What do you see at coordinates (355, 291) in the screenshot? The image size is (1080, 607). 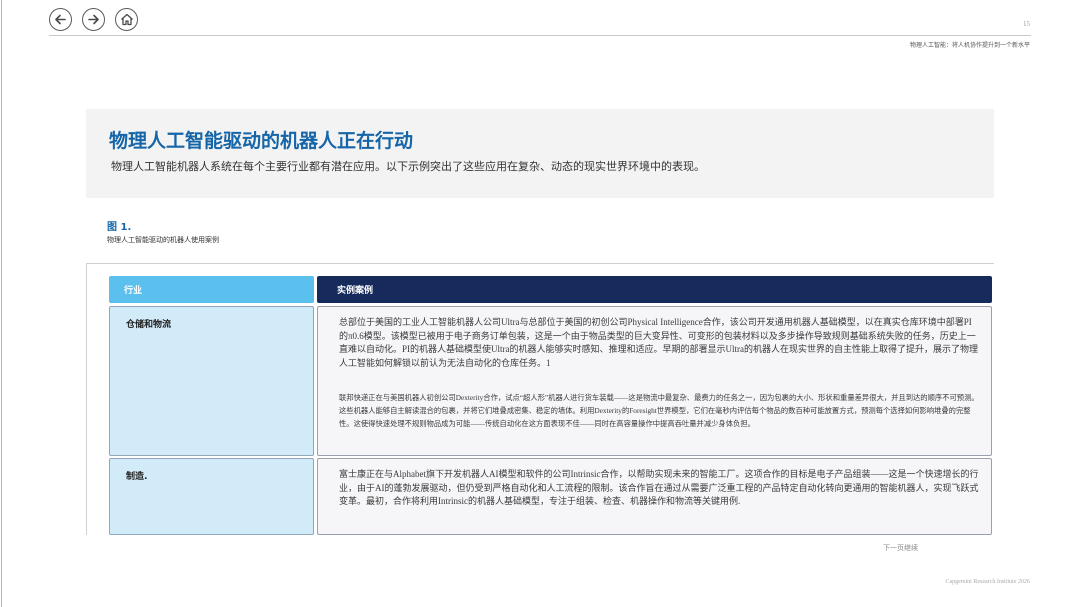 I see `column-header-cases-label: 实例案例` at bounding box center [355, 291].